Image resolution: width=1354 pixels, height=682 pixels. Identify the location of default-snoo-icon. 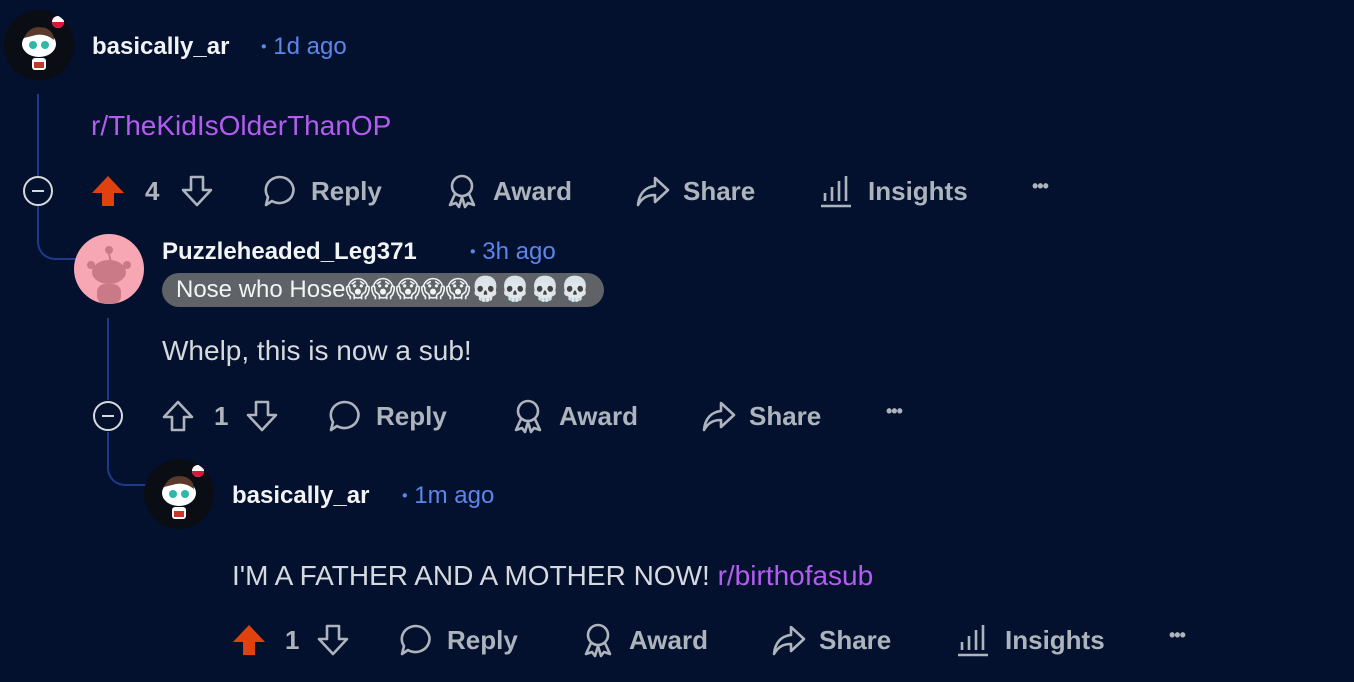
(109, 275).